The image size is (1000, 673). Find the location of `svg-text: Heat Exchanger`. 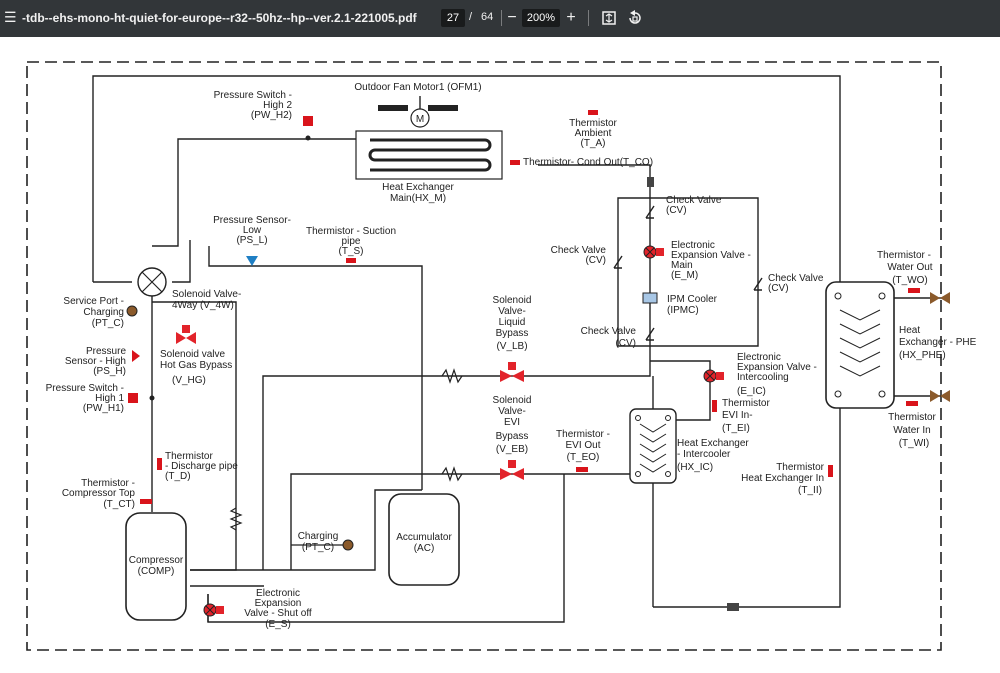

svg-text: Heat Exchanger is located at coordinates (418, 187).